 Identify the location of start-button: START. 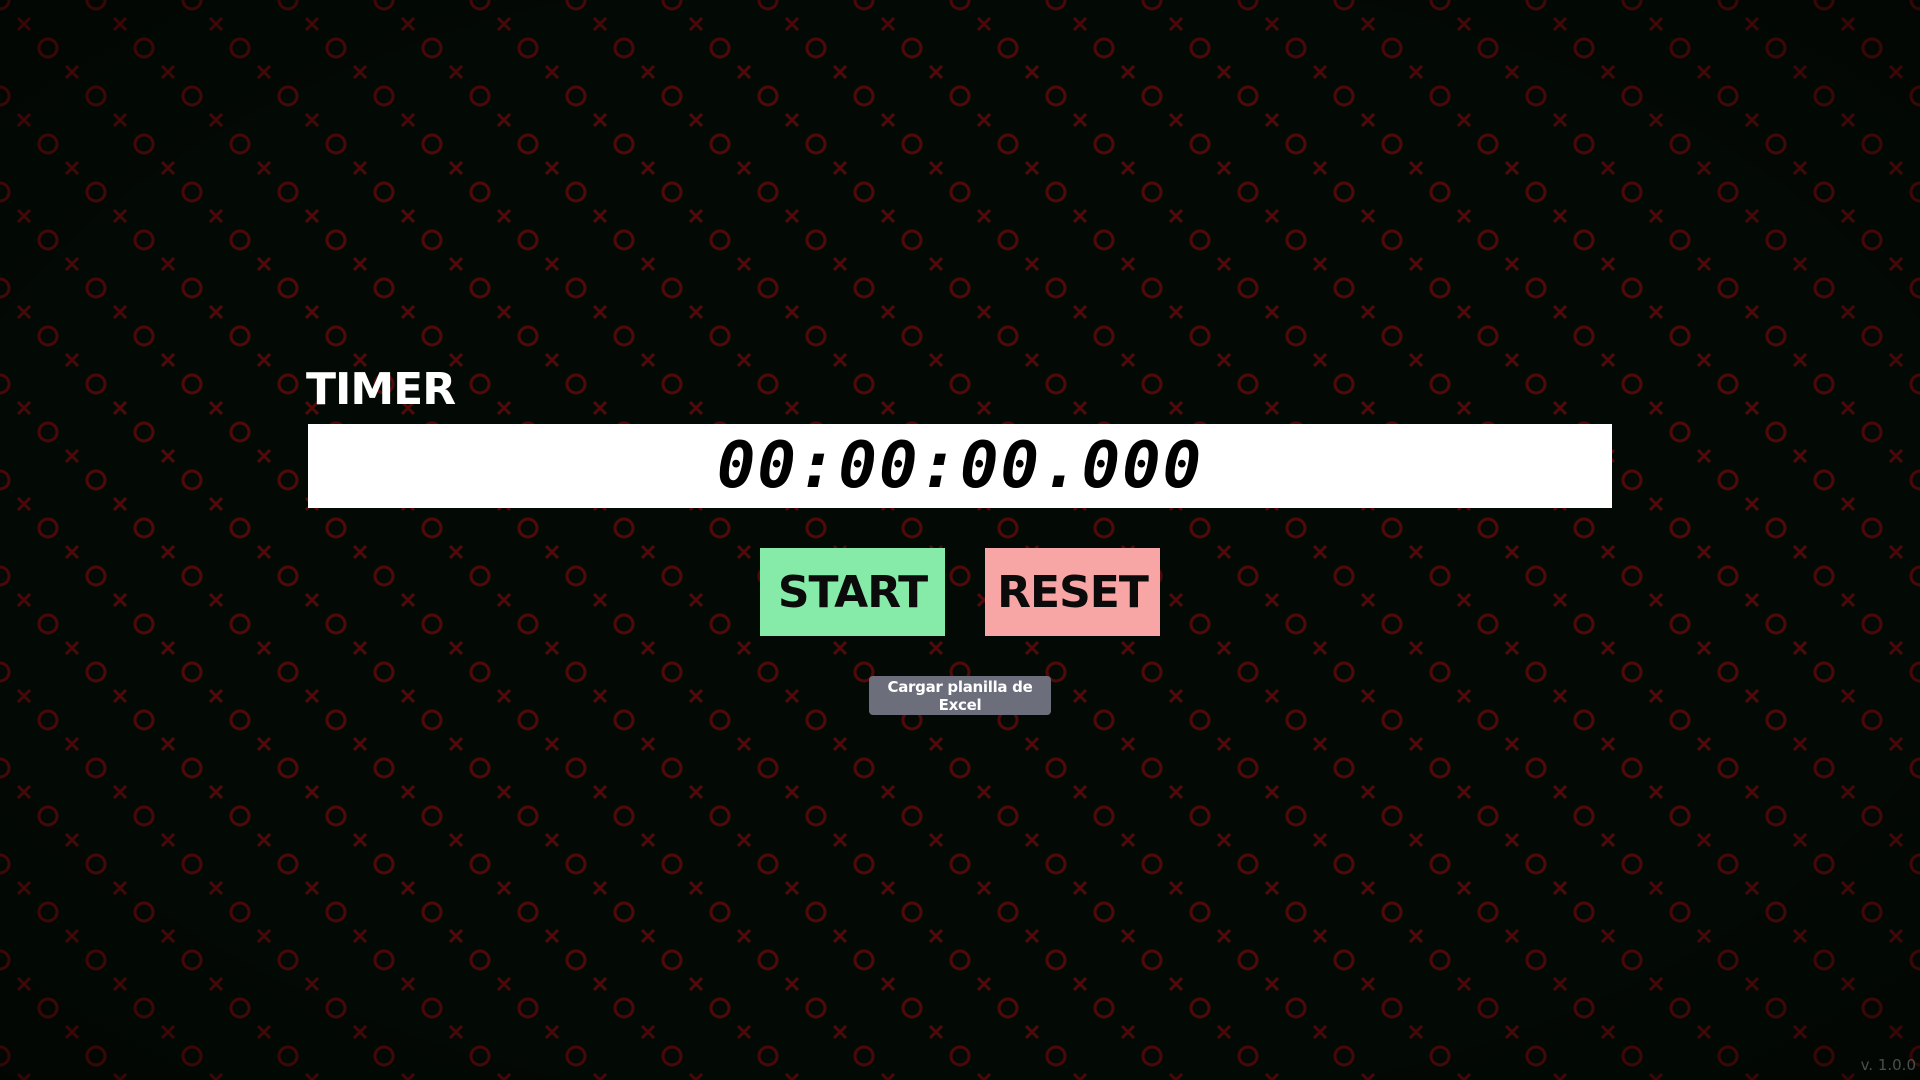
(852, 592).